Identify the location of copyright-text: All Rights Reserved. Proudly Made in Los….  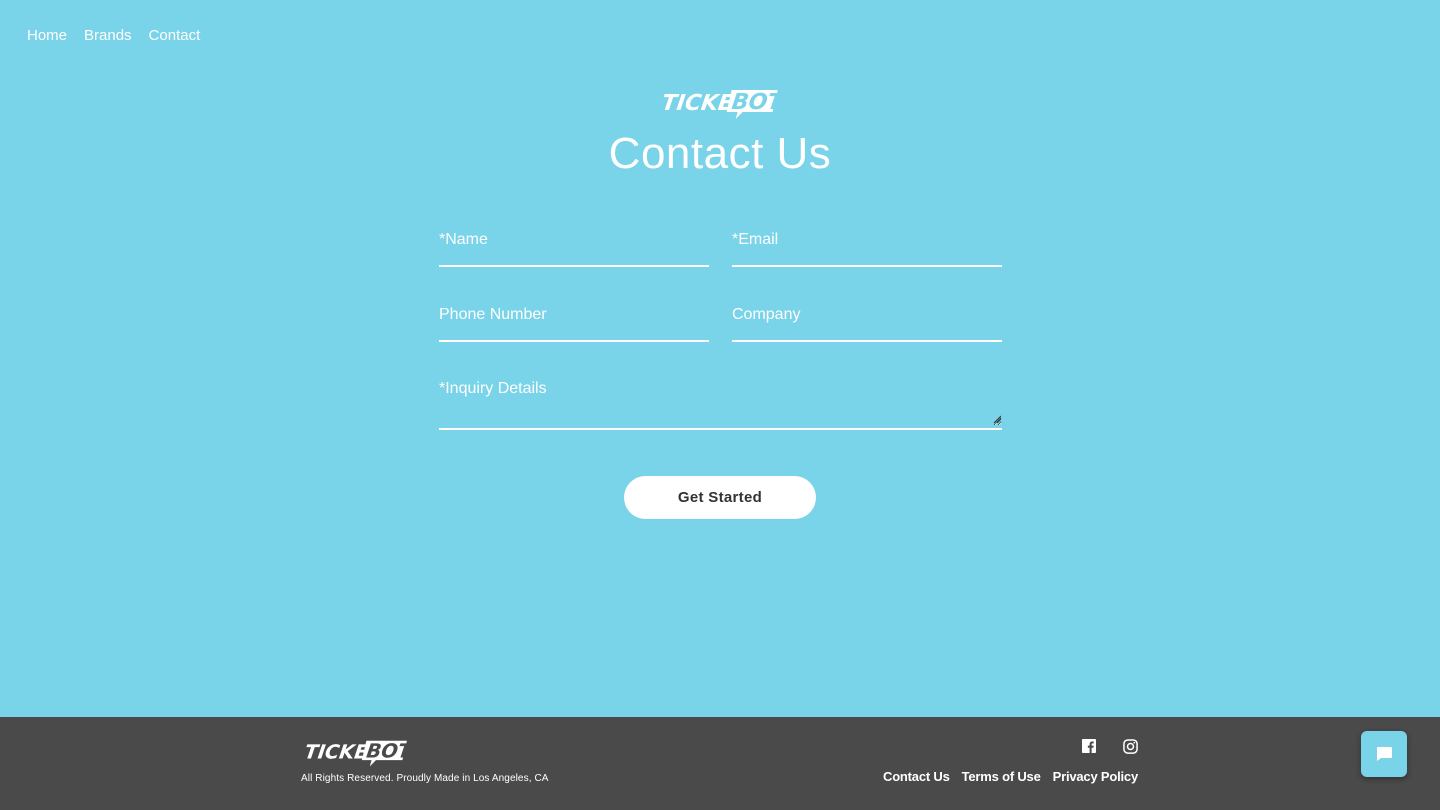
(425, 778).